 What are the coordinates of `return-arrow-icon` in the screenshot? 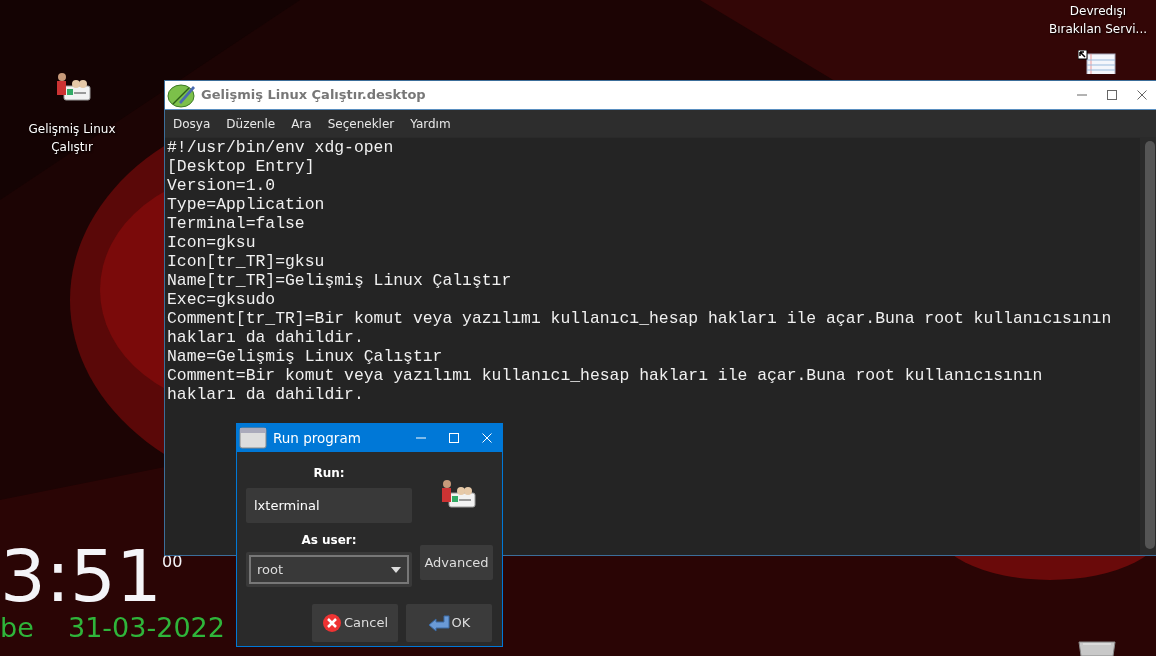 It's located at (438, 623).